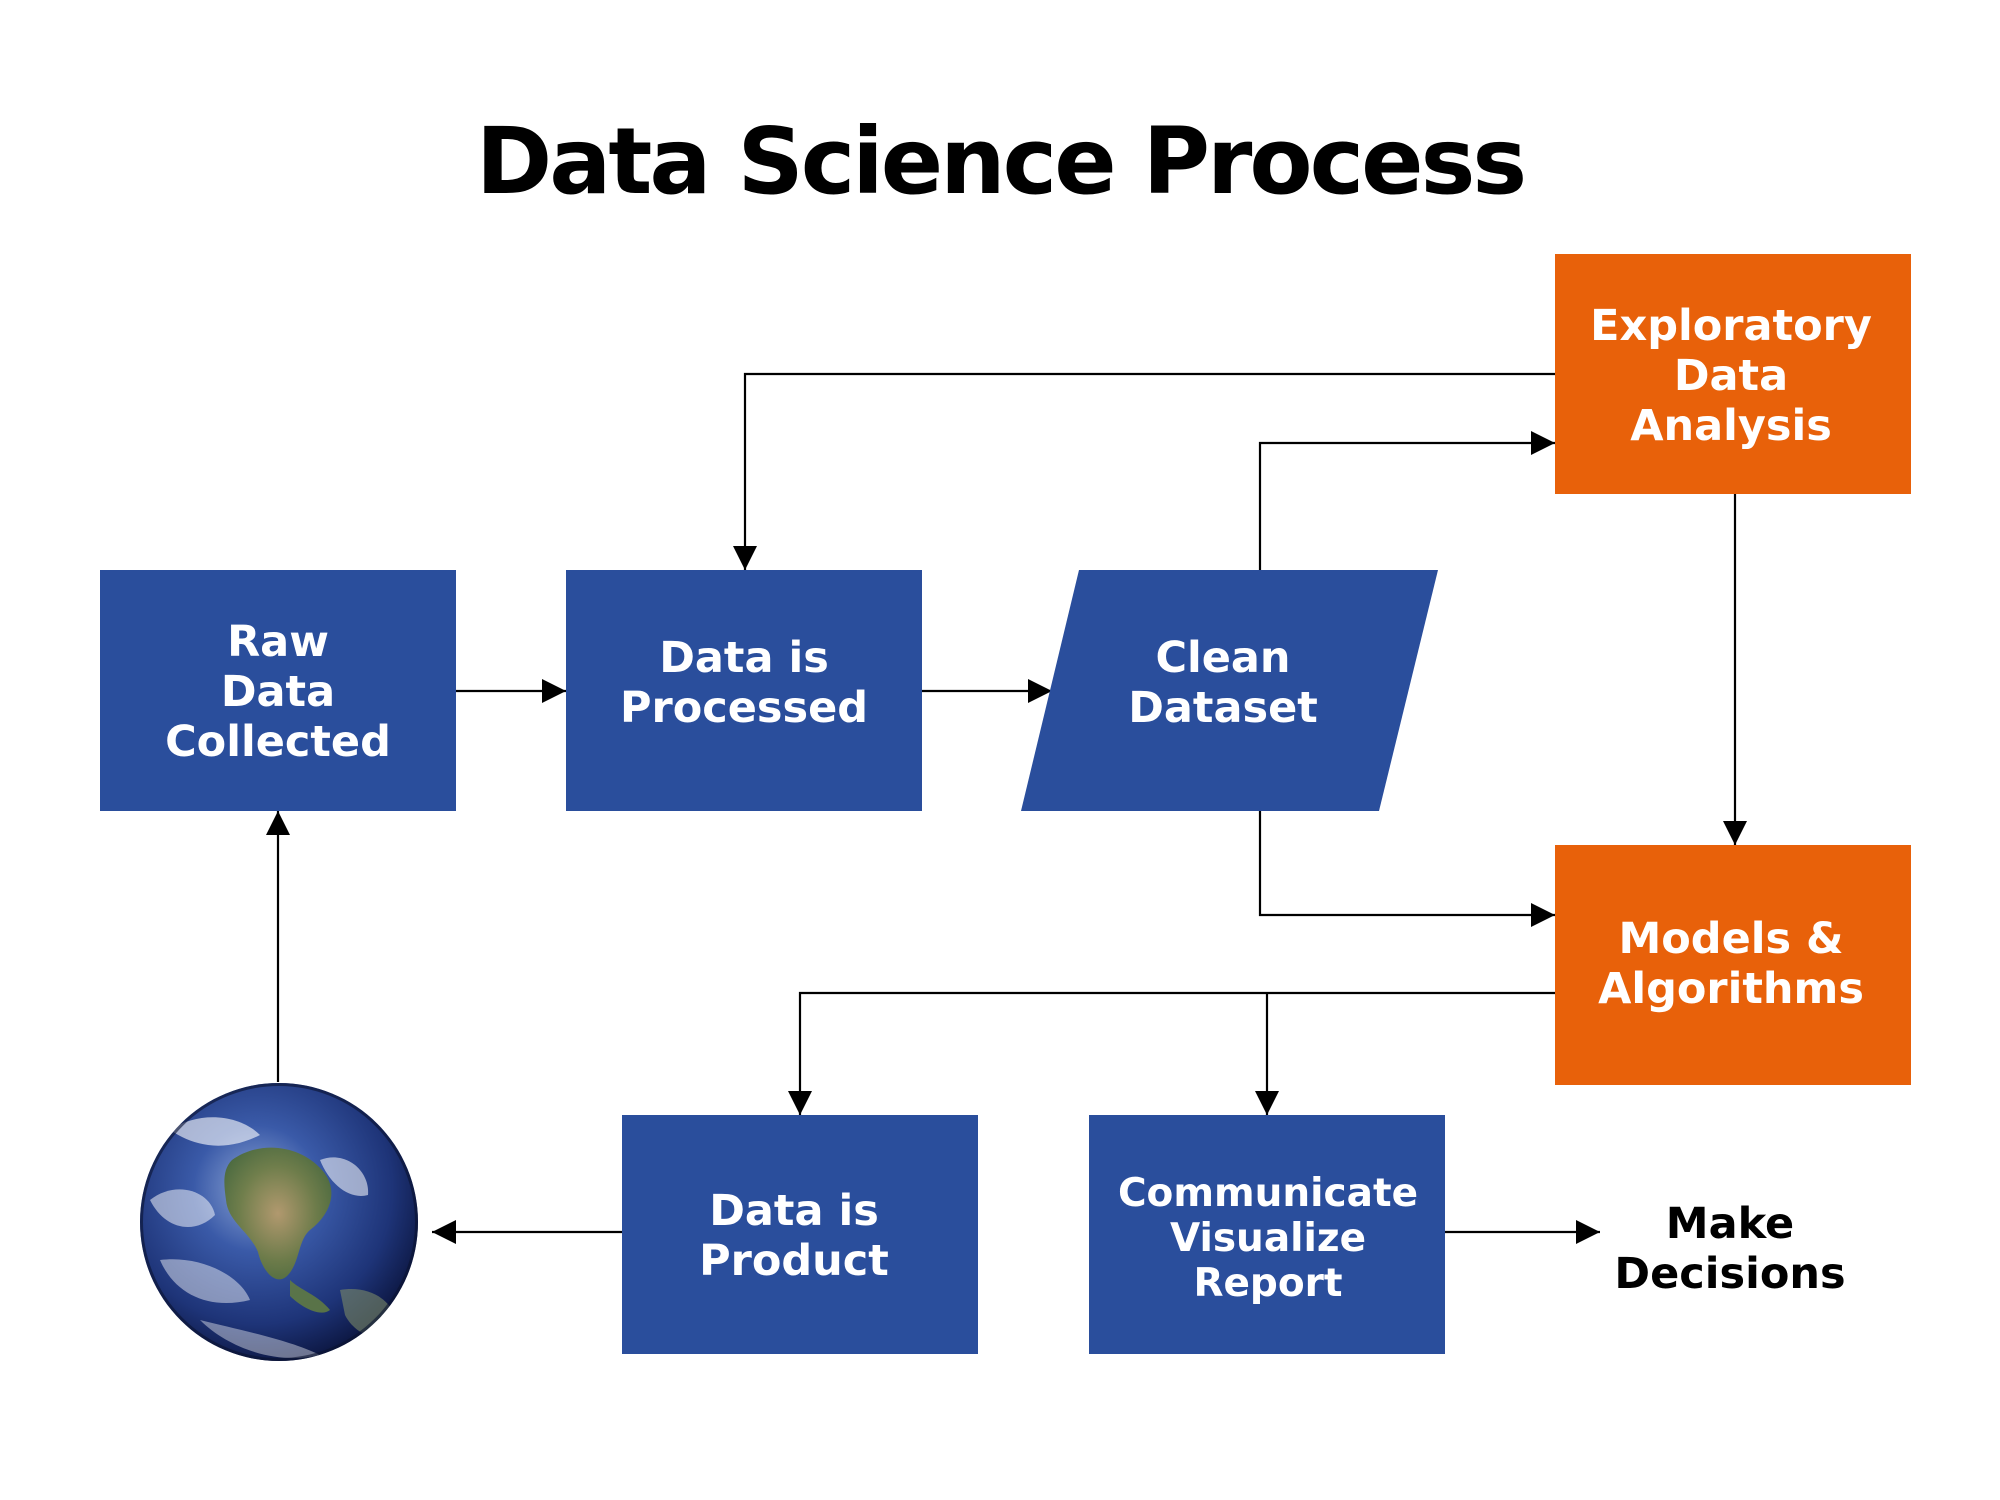  Describe the element at coordinates (1144, 471) in the screenshot. I see `edge-eda-to-processed` at that location.